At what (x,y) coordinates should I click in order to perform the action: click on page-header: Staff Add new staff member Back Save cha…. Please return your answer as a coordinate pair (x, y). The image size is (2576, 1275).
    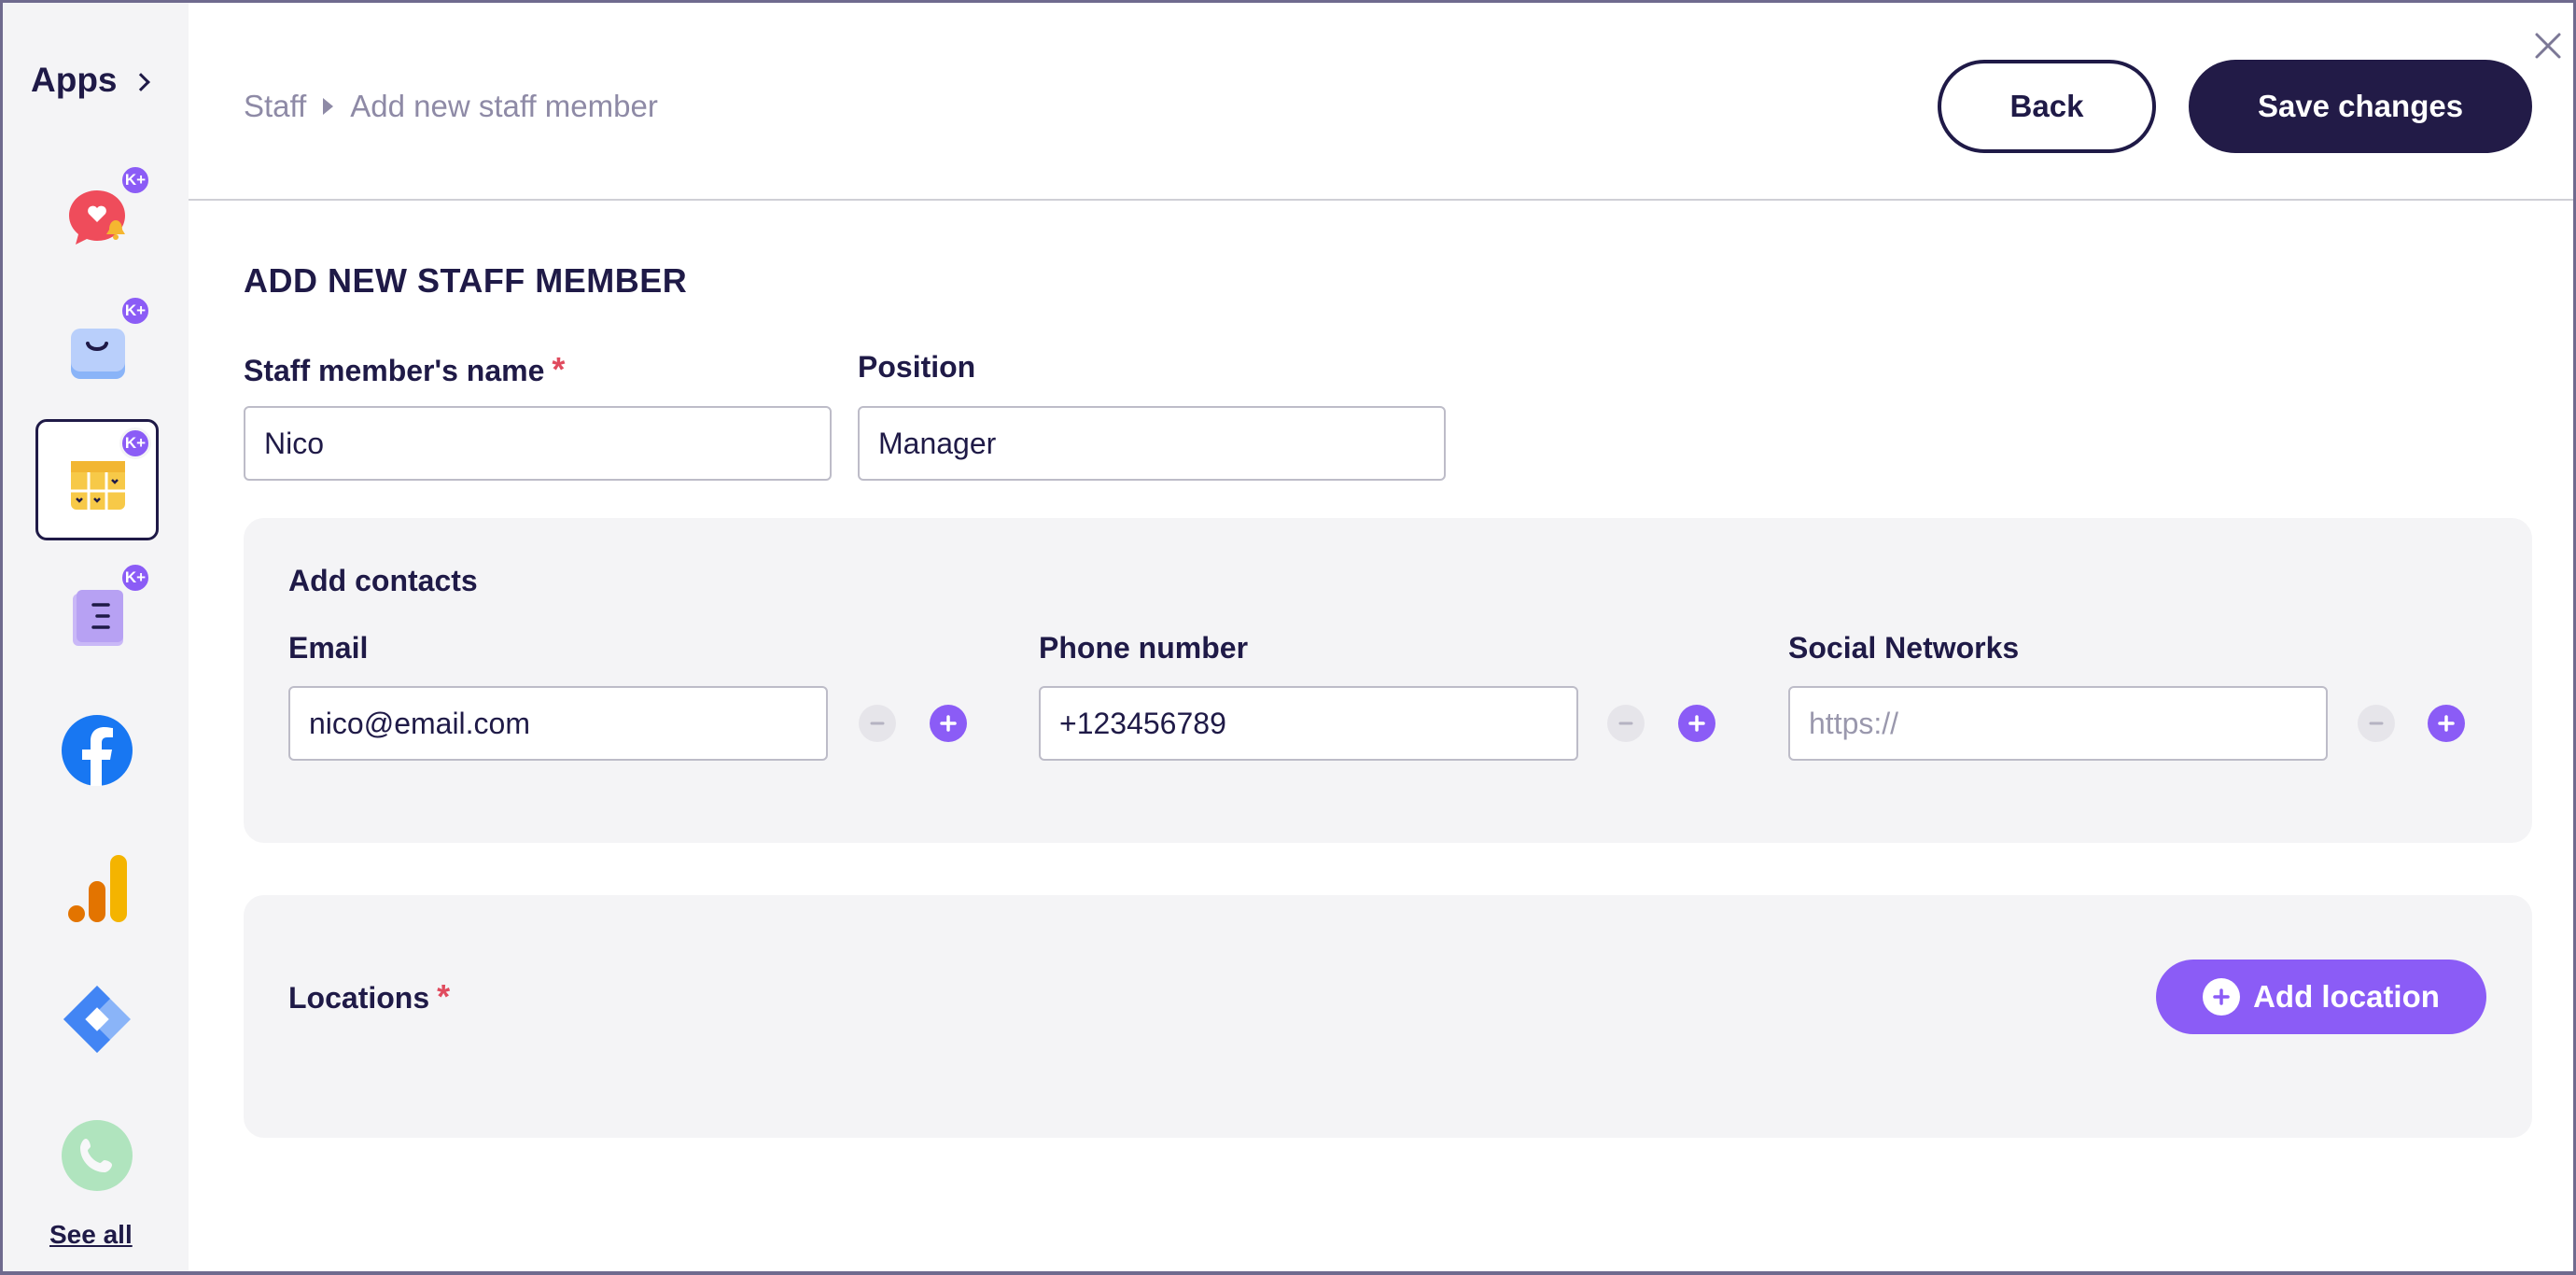
    Looking at the image, I should click on (1381, 102).